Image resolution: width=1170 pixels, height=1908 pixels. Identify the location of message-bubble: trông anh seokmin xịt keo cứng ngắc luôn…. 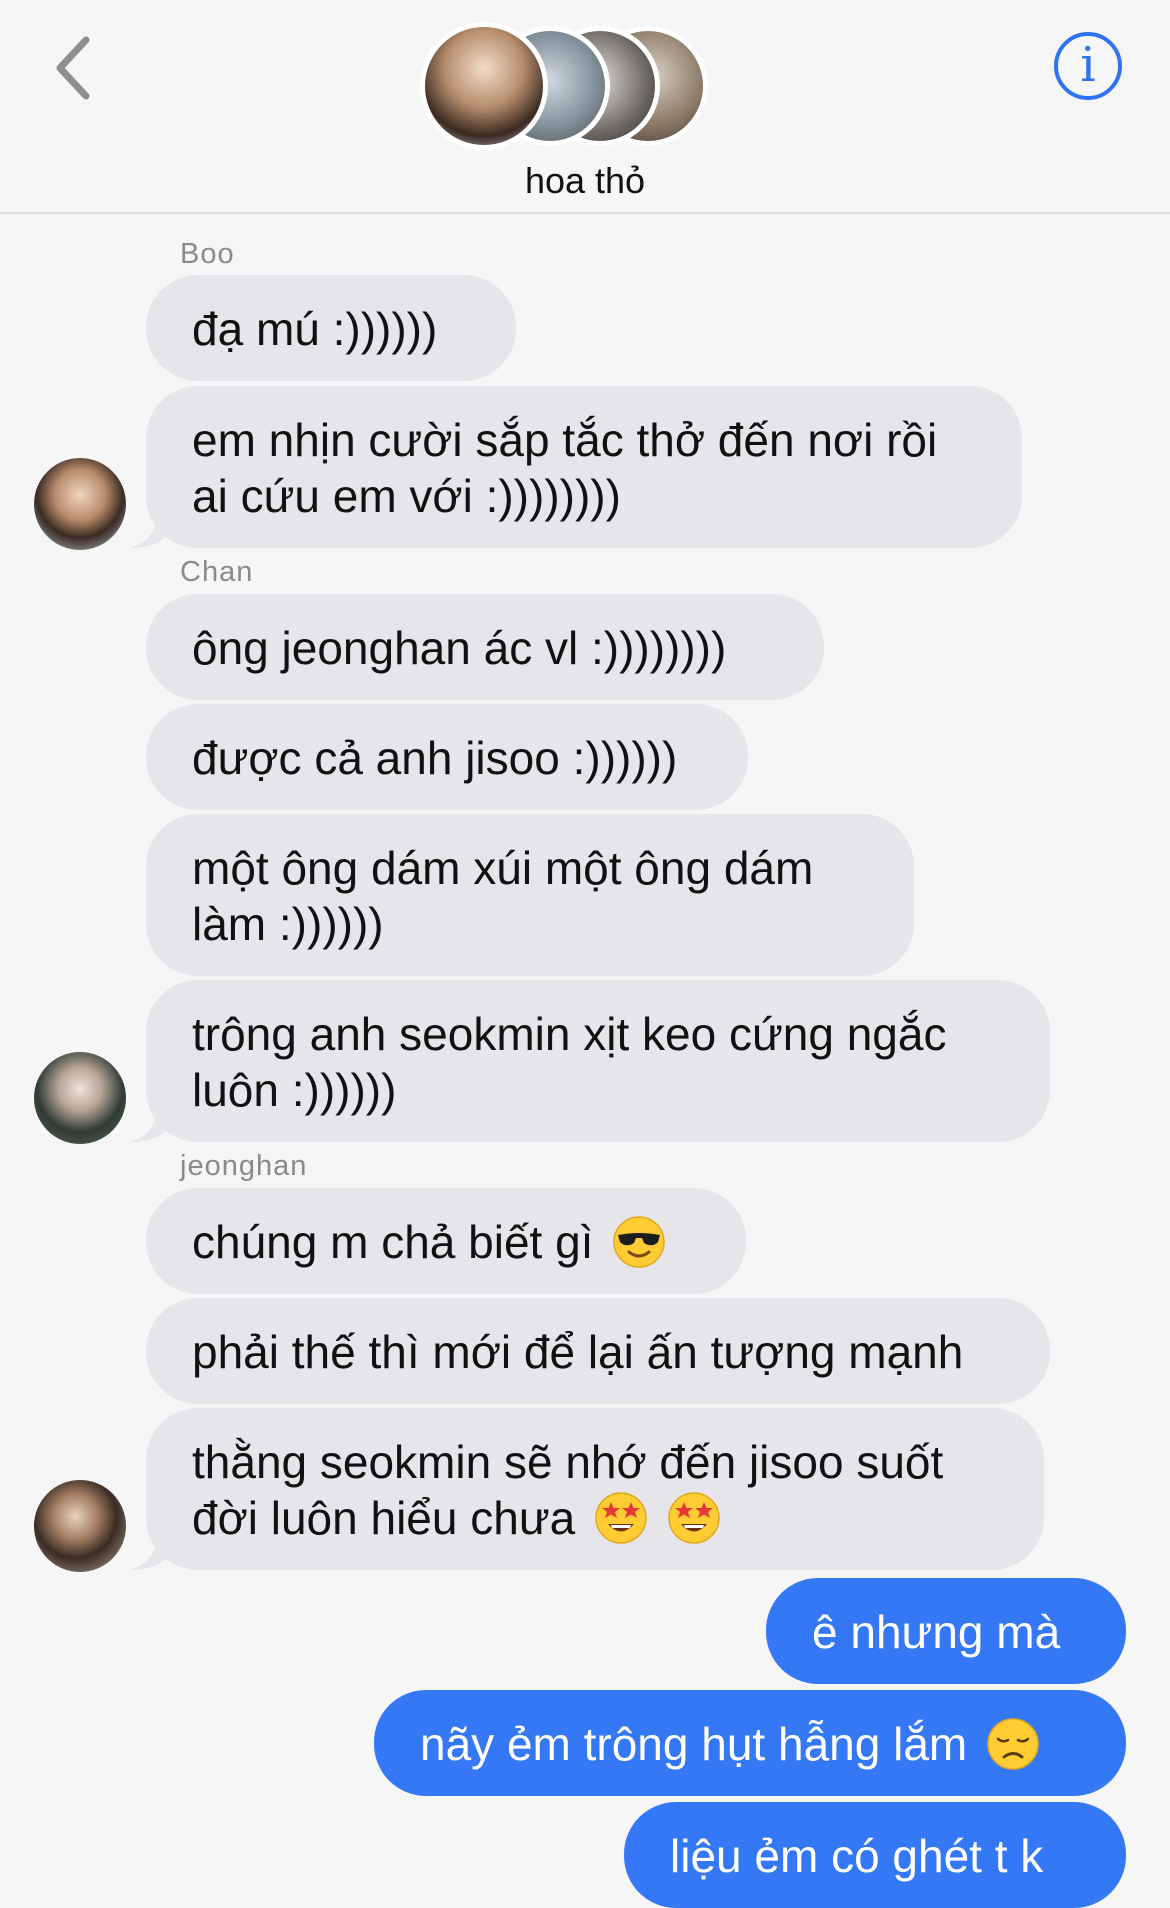
(598, 1061).